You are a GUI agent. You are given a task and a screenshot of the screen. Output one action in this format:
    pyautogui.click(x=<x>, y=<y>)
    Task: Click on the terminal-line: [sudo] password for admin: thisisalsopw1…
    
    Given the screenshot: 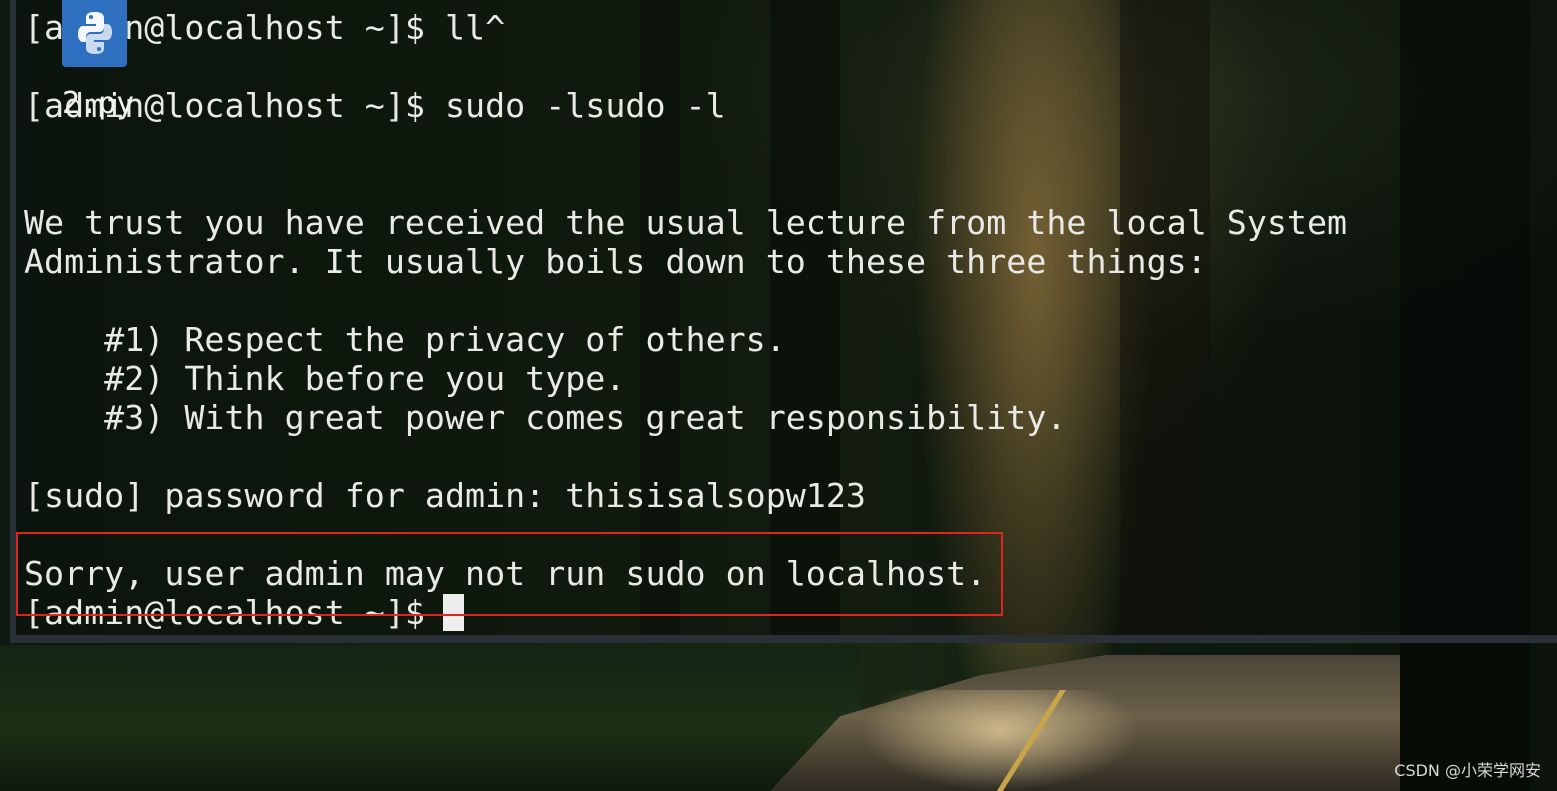 What is the action you would take?
    pyautogui.click(x=445, y=495)
    